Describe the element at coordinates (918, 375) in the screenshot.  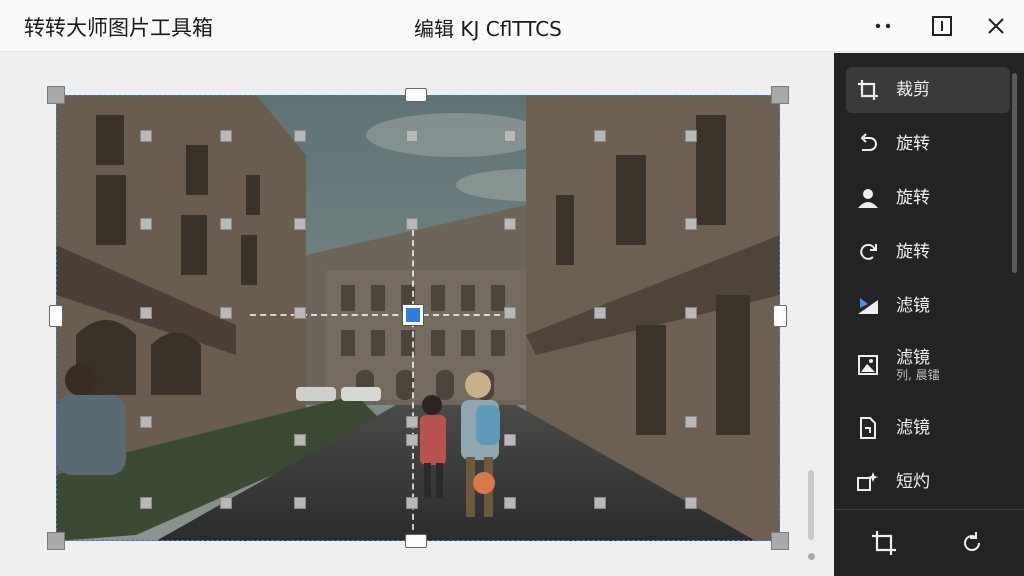
I see `sidebar-item-sublabel: 列, 晨镭` at that location.